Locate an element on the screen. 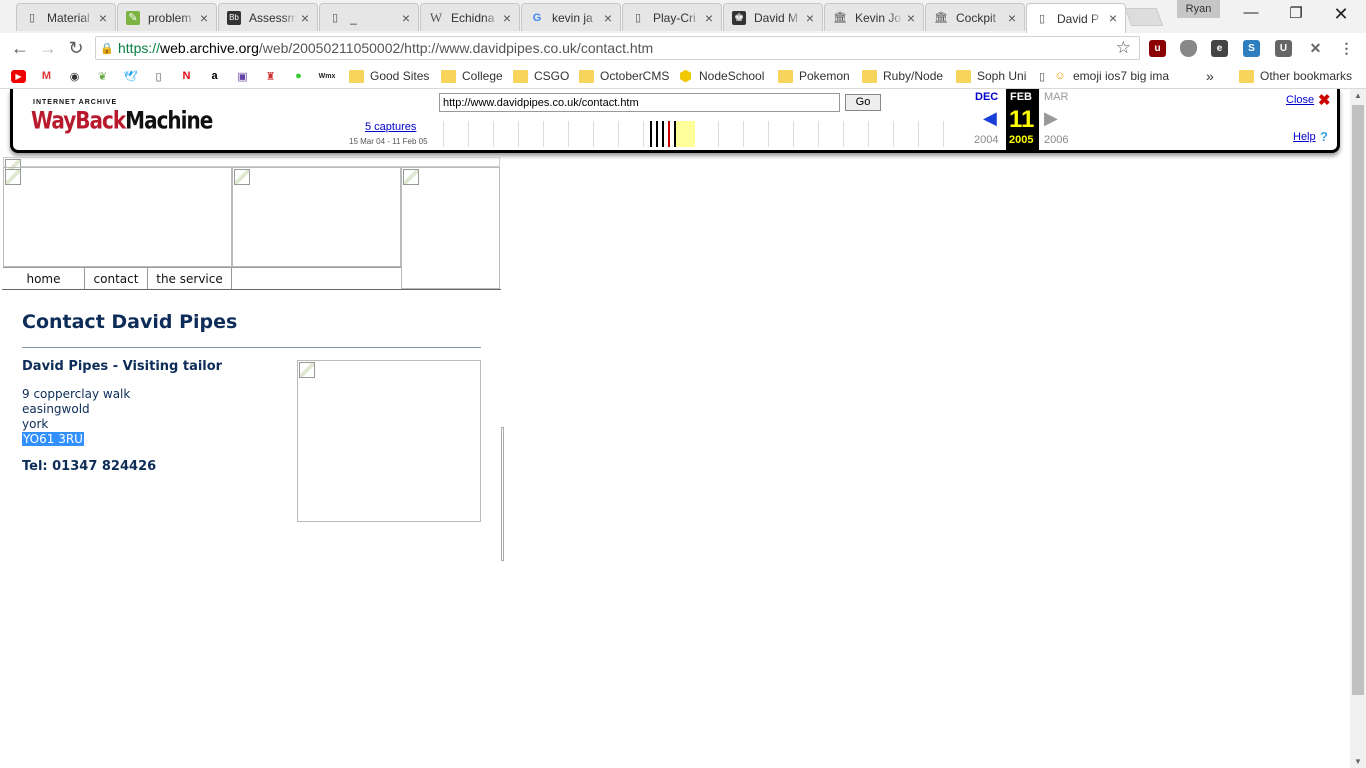 The height and width of the screenshot is (768, 1366). wikipedia-icon: W is located at coordinates (436, 17).